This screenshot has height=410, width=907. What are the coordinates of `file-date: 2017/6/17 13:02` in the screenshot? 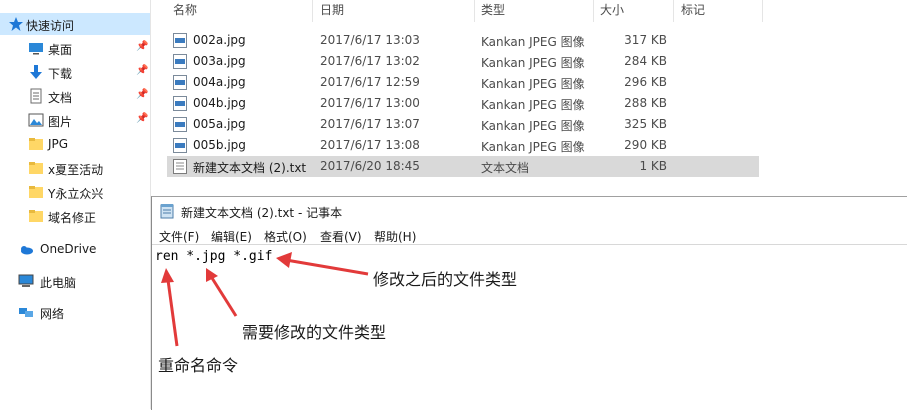 It's located at (370, 61).